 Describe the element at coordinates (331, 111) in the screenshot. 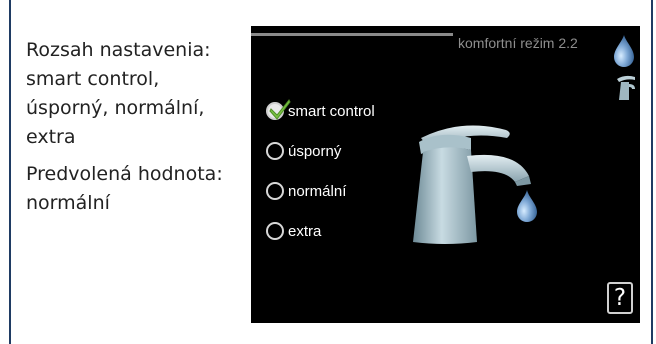

I see `option-label: smart control` at that location.